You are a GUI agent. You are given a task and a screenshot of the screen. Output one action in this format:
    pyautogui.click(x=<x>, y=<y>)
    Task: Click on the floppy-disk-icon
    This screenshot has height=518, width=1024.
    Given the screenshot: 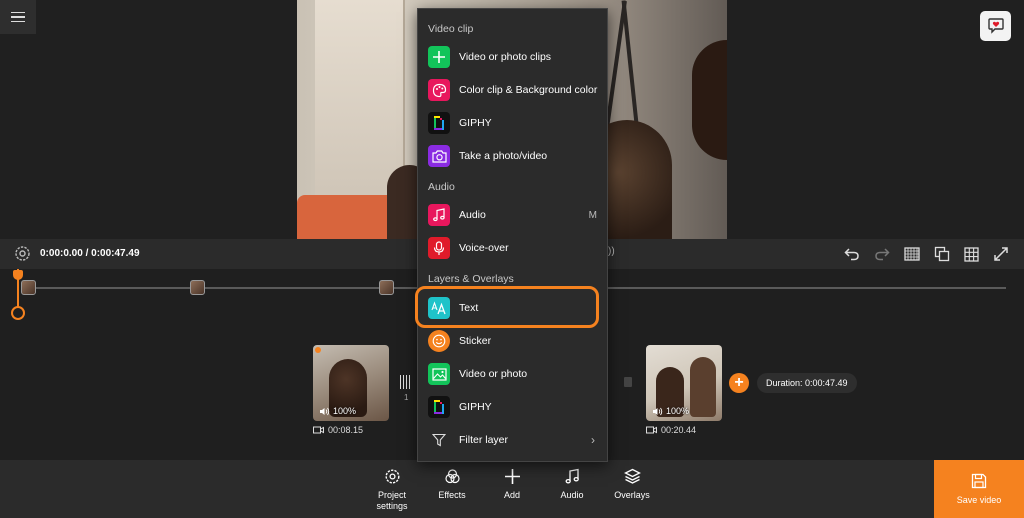 What is the action you would take?
    pyautogui.click(x=979, y=481)
    